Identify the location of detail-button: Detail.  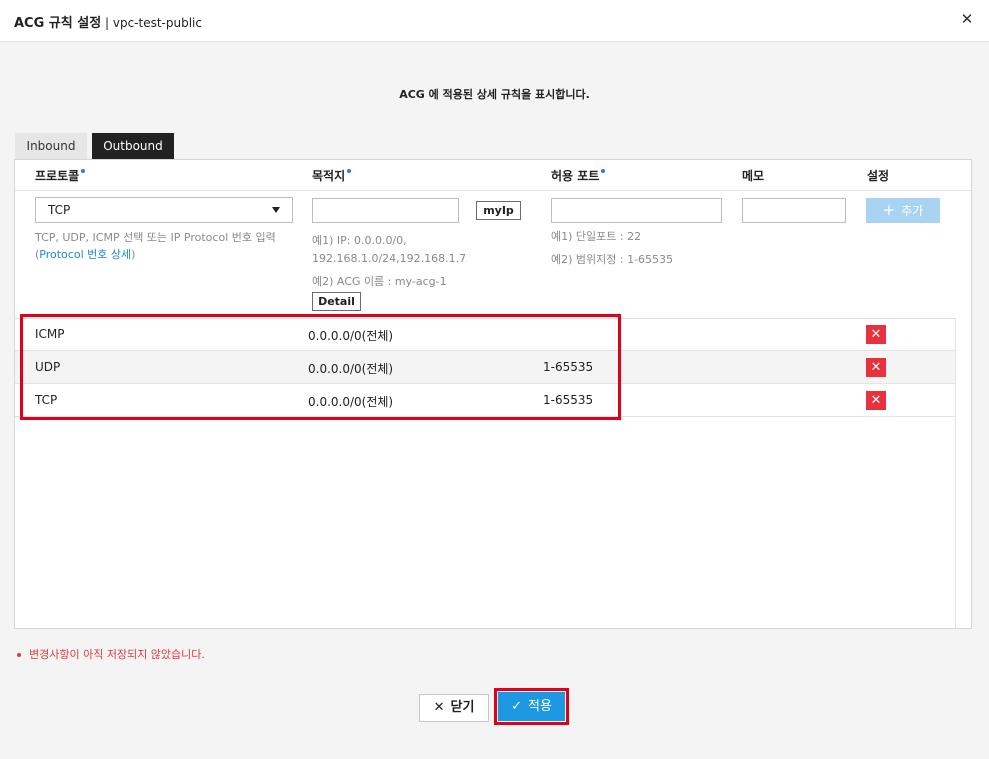
(336, 301).